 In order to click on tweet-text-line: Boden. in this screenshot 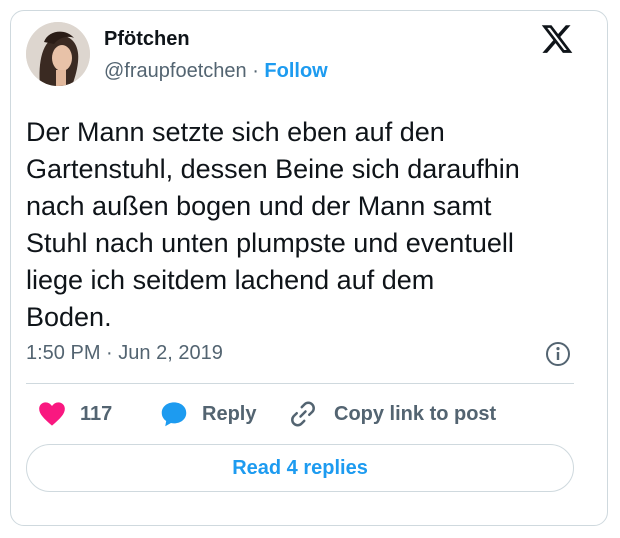, I will do `click(69, 317)`.